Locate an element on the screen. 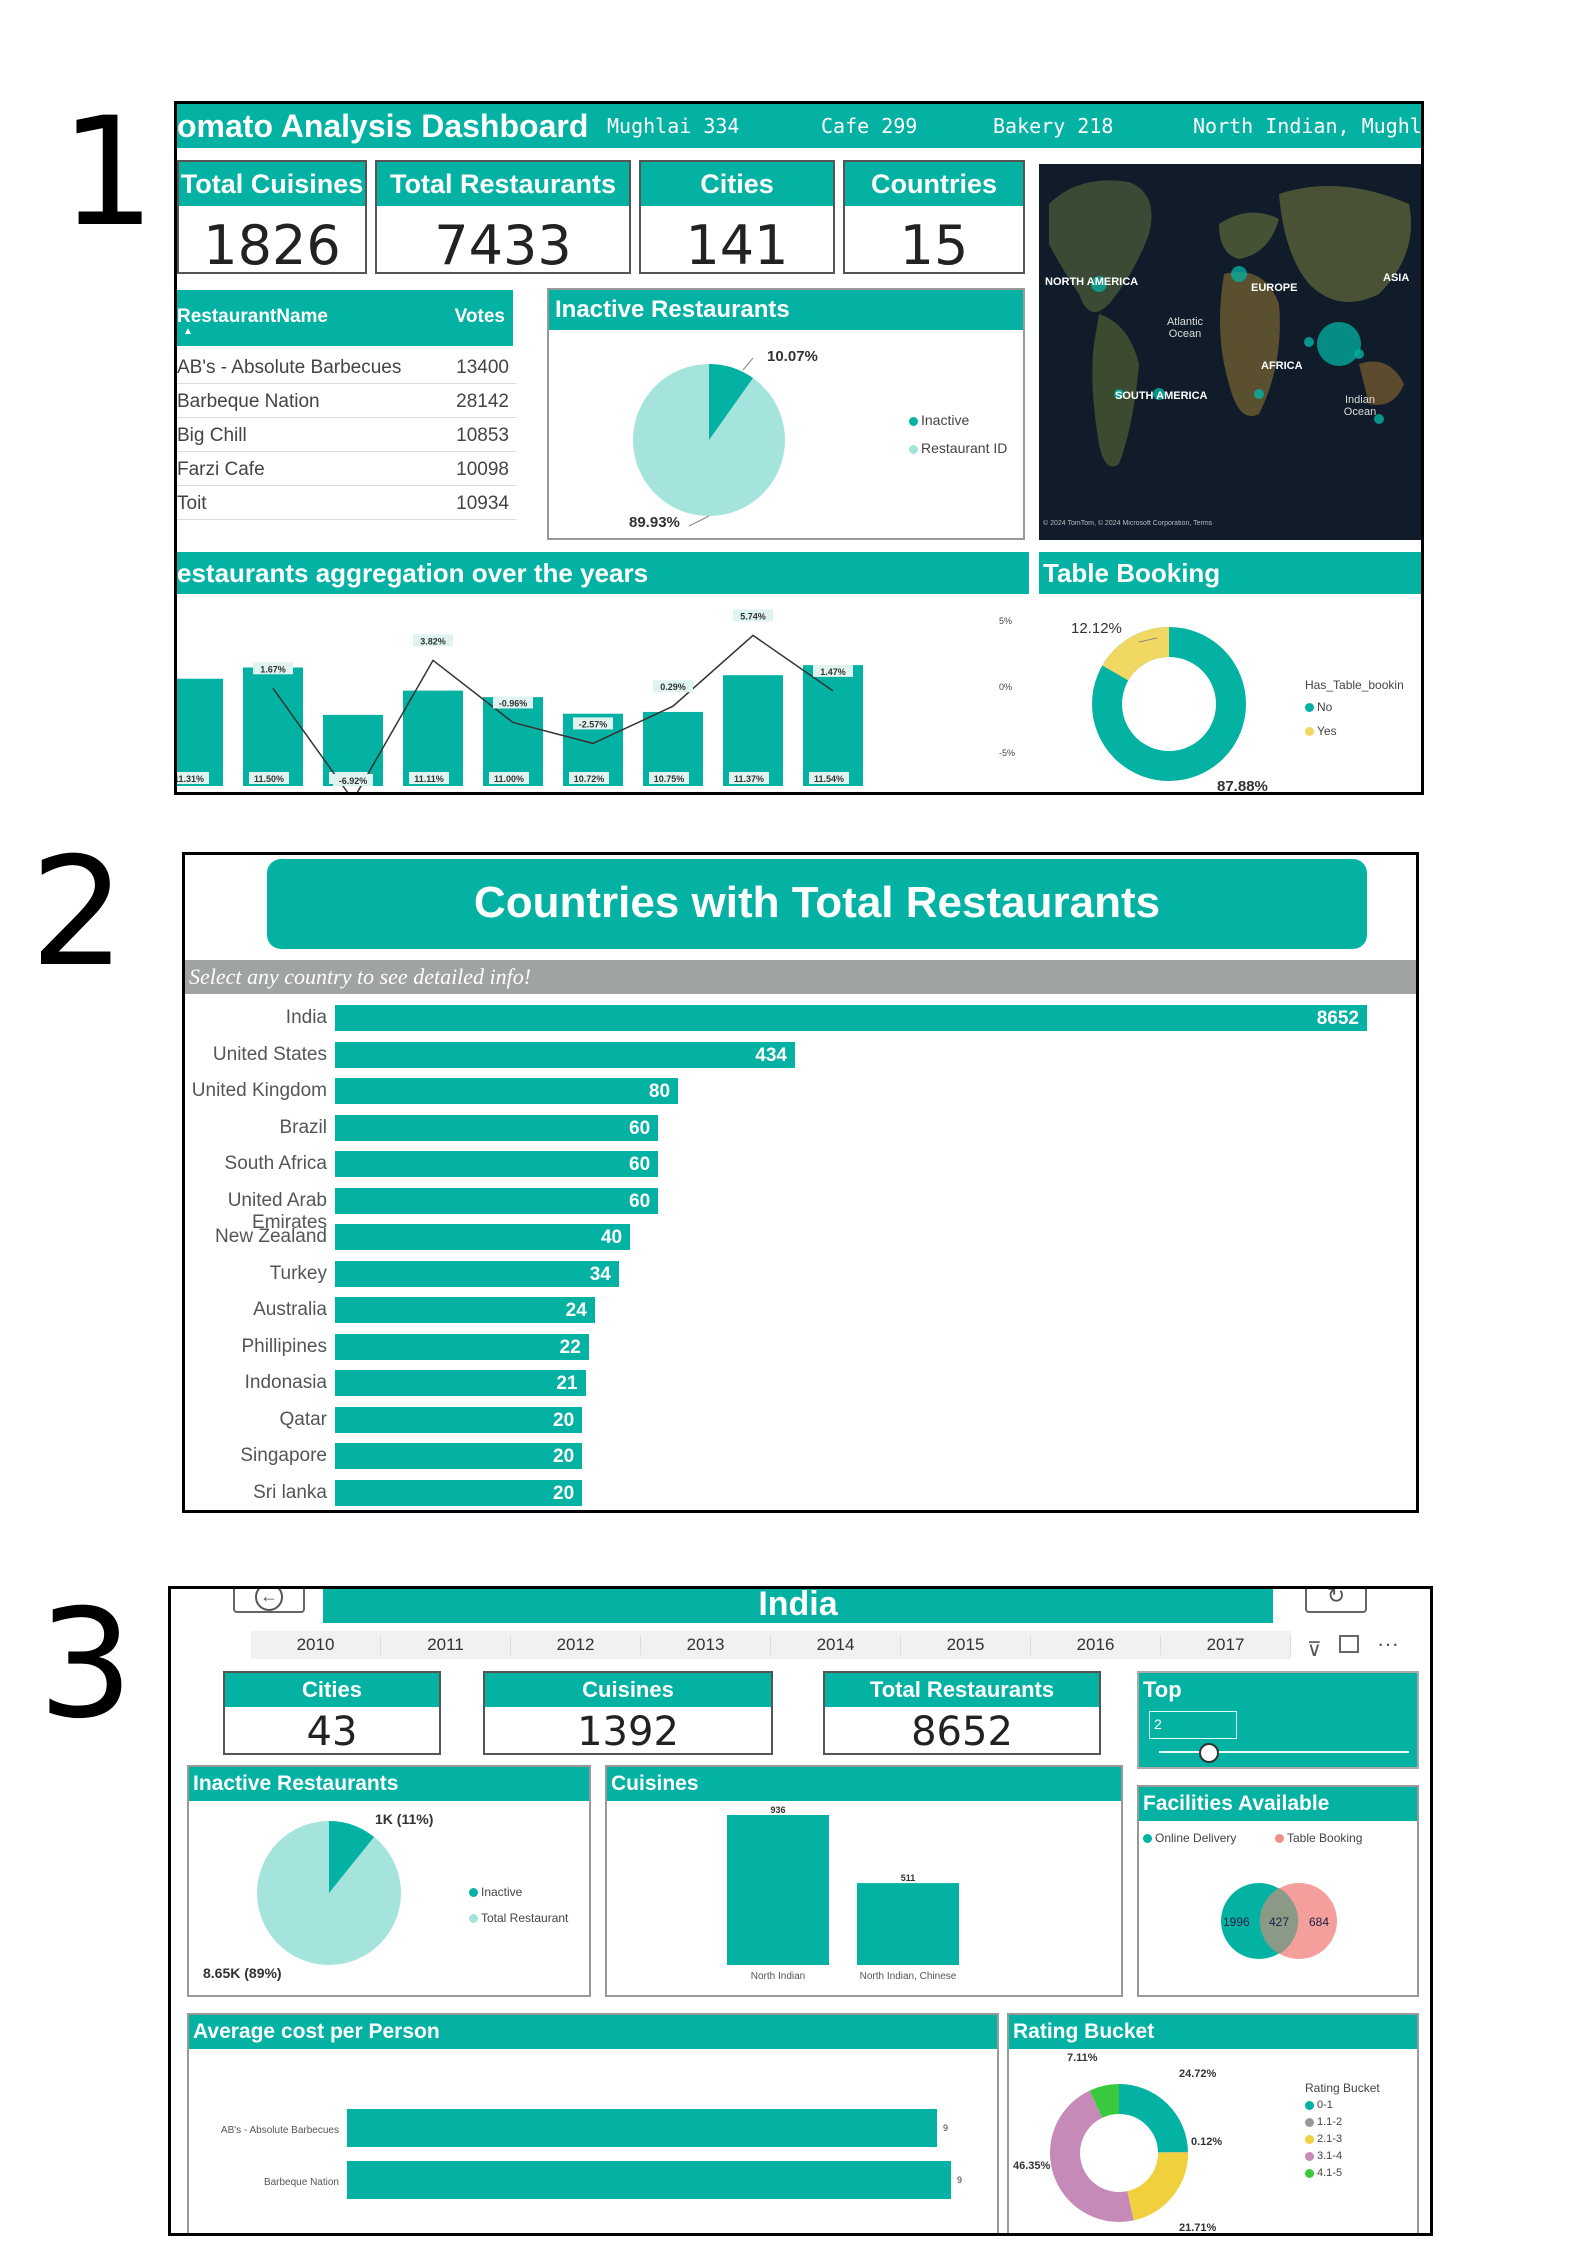 Image resolution: width=1587 pixels, height=2245 pixels. top-n-input: 2 is located at coordinates (1193, 1725).